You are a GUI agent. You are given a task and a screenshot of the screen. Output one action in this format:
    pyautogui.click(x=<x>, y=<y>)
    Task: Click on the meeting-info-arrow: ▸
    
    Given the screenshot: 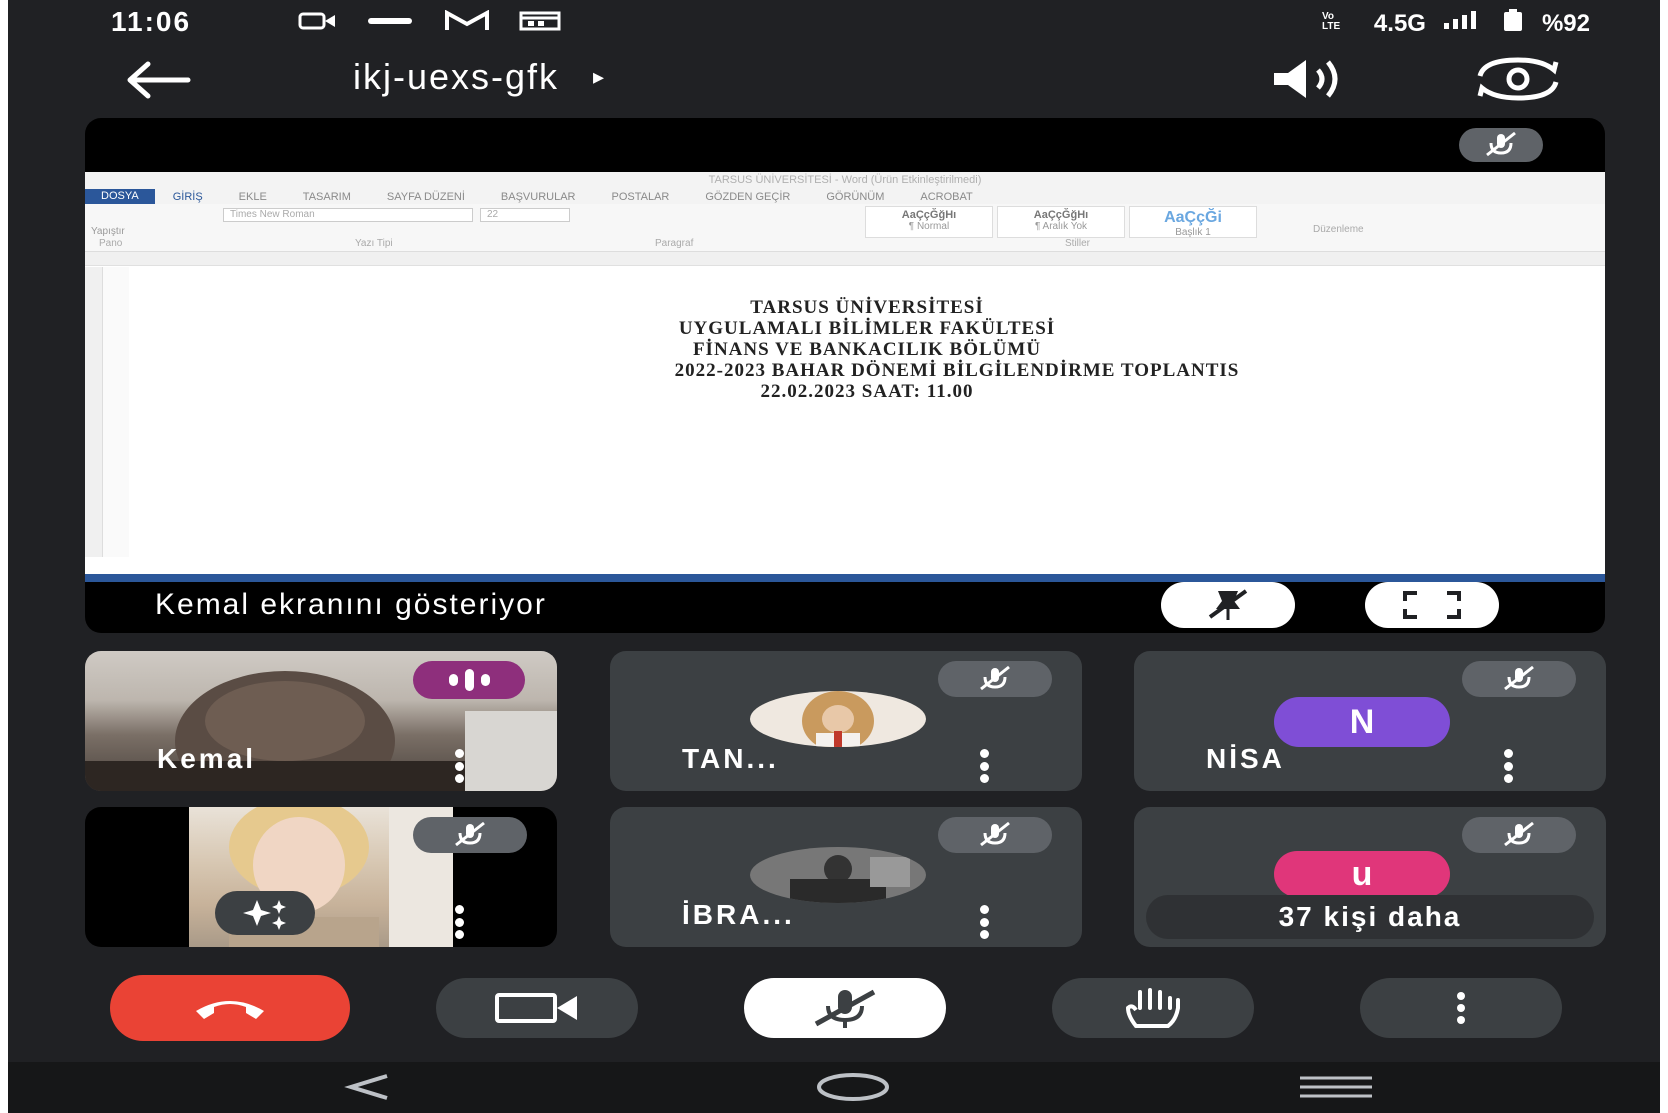 What is the action you would take?
    pyautogui.click(x=600, y=76)
    